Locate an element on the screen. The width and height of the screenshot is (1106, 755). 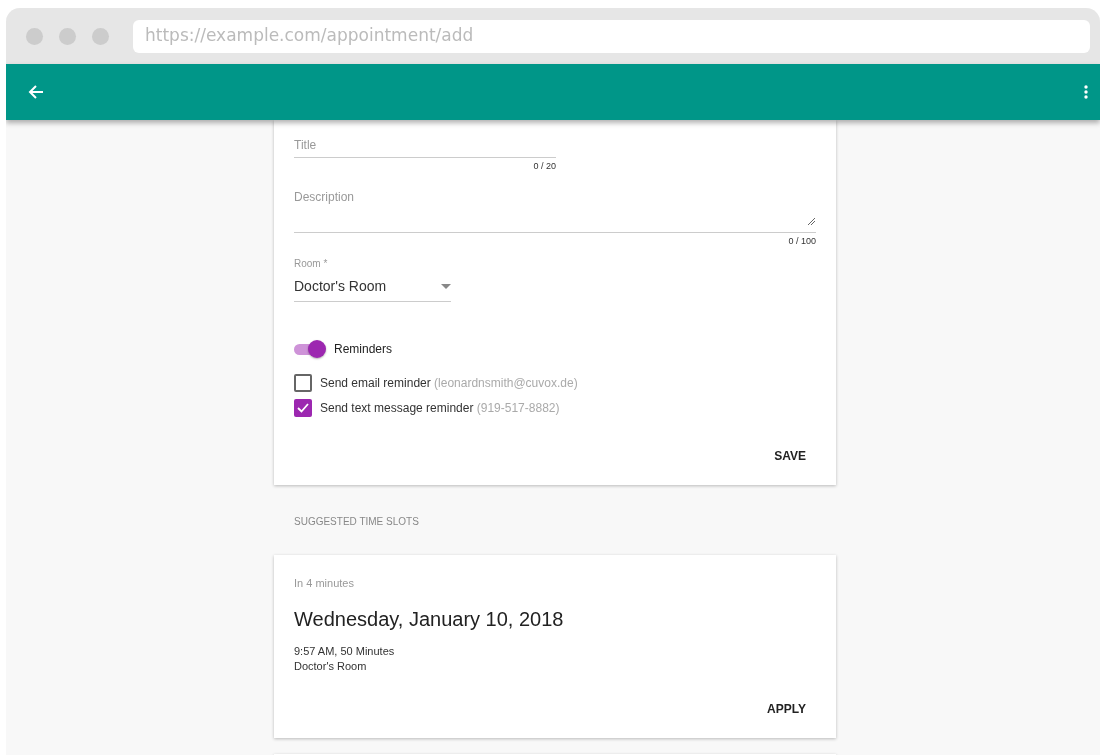
reminders-toggle is located at coordinates (310, 349).